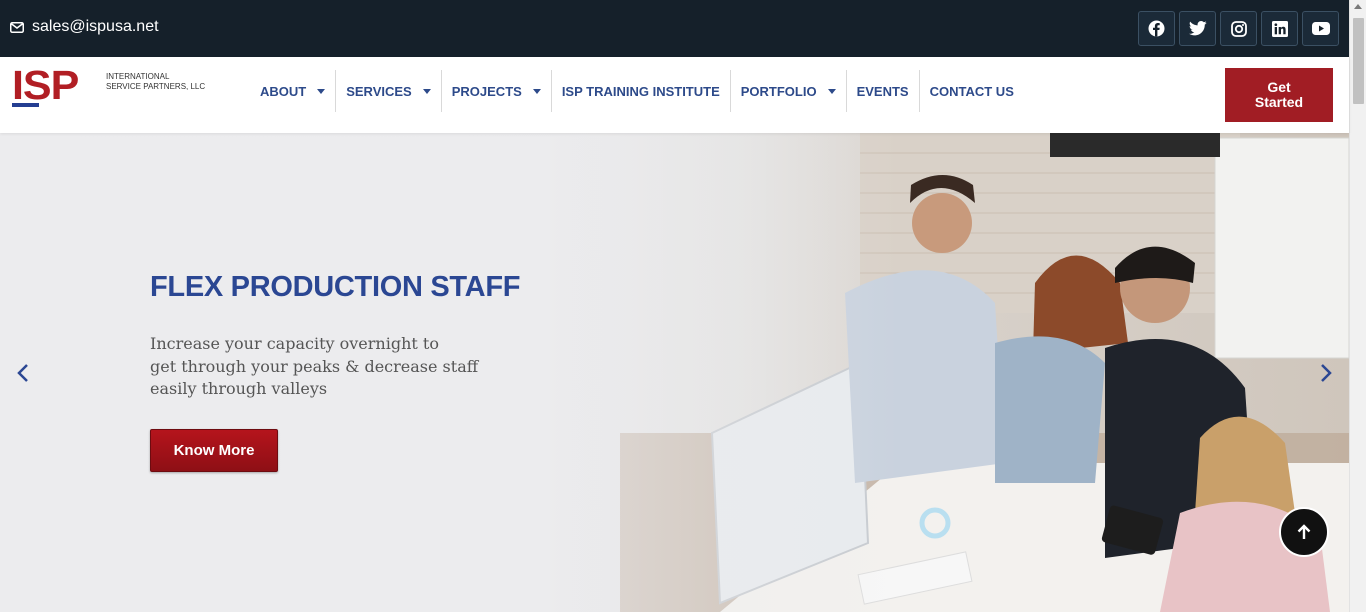  Describe the element at coordinates (214, 450) in the screenshot. I see `know-more-button: Know More` at that location.